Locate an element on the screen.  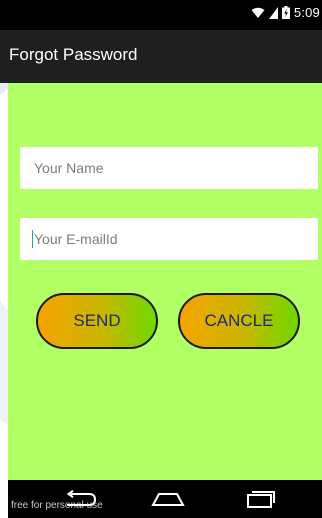
name-input is located at coordinates (169, 168).